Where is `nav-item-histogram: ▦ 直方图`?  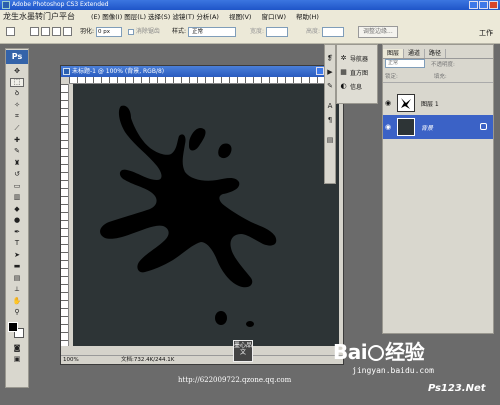
nav-item-histogram: ▦ 直方图 is located at coordinates (357, 72).